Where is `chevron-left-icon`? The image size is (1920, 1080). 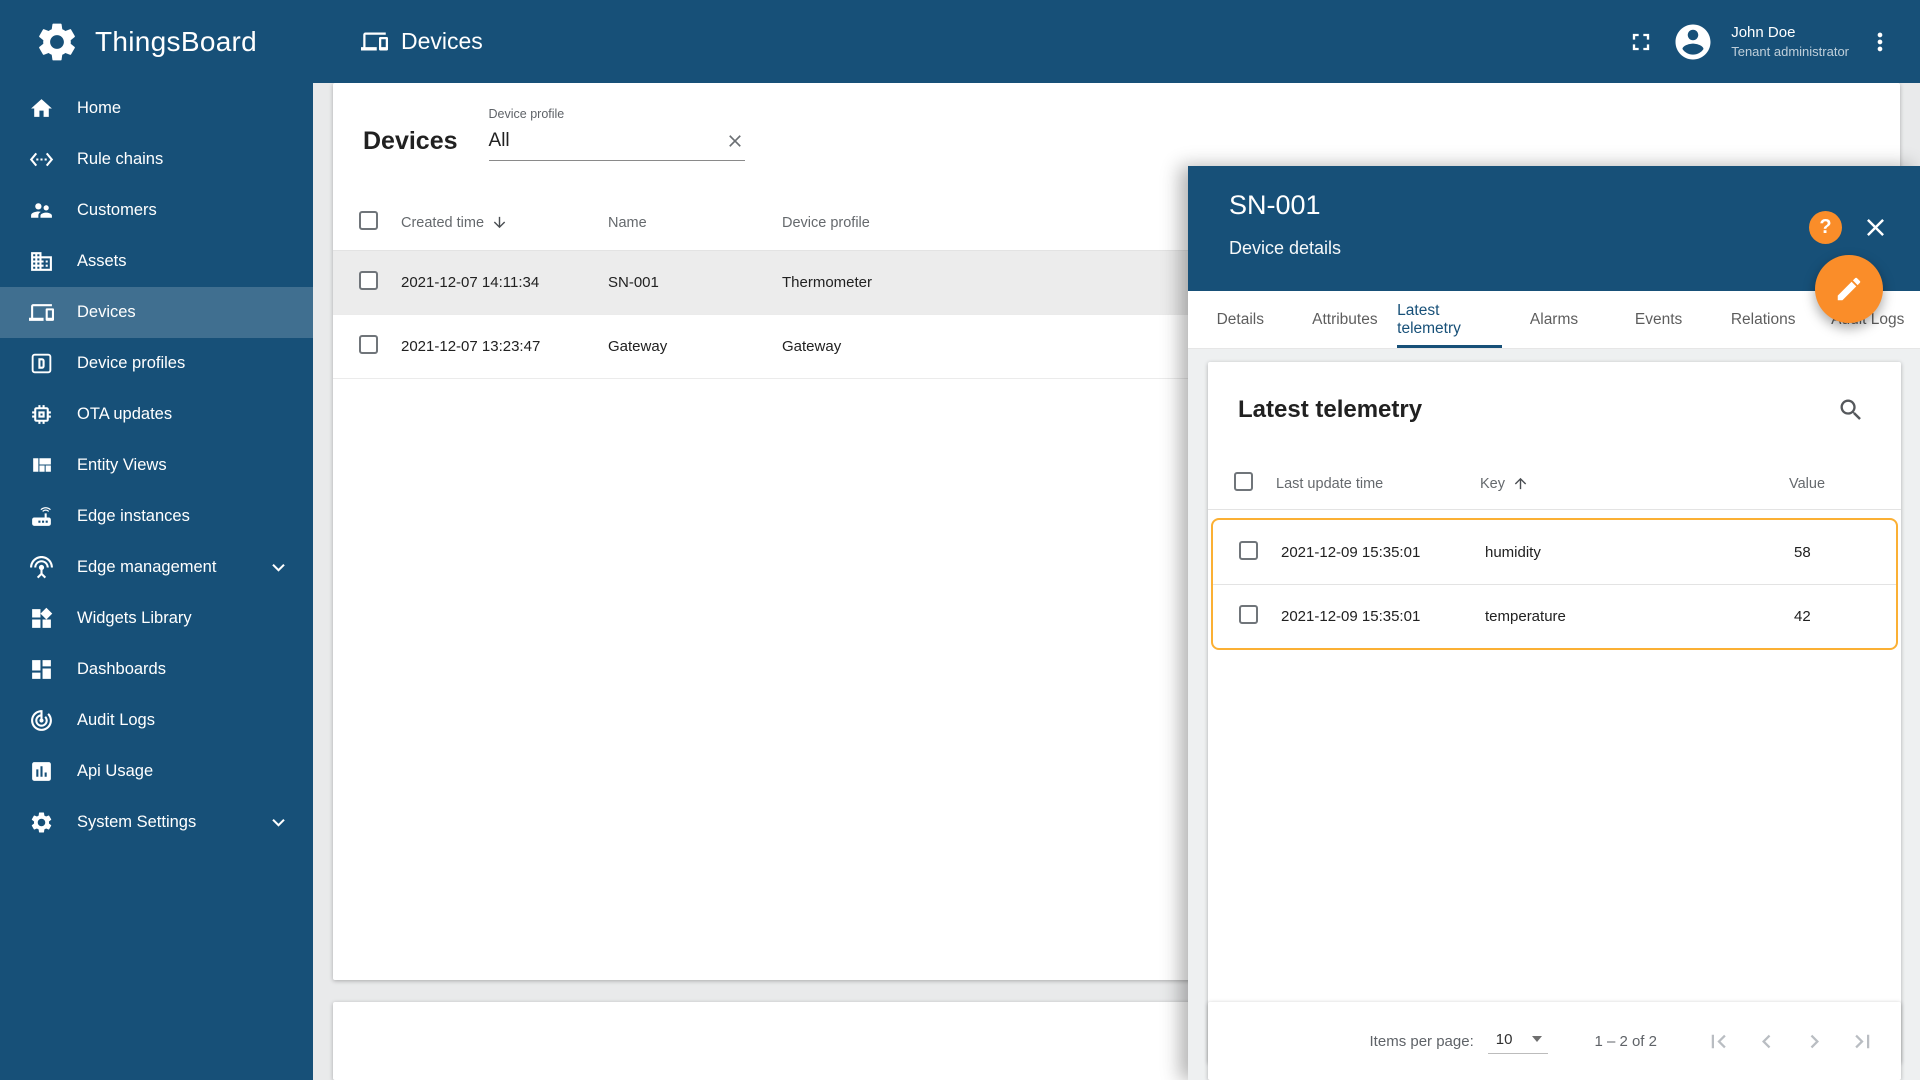
chevron-left-icon is located at coordinates (1765, 1041).